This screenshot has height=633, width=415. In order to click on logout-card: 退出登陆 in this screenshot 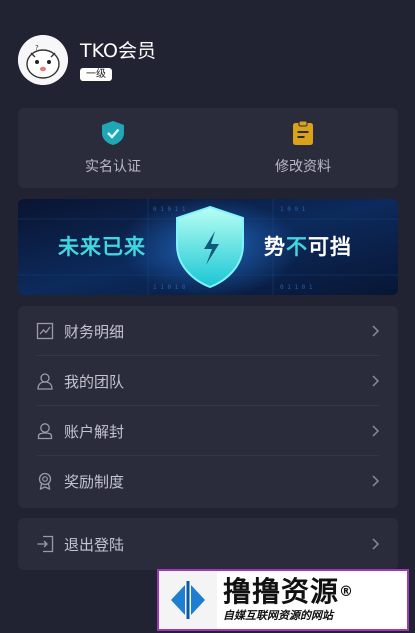, I will do `click(208, 544)`.